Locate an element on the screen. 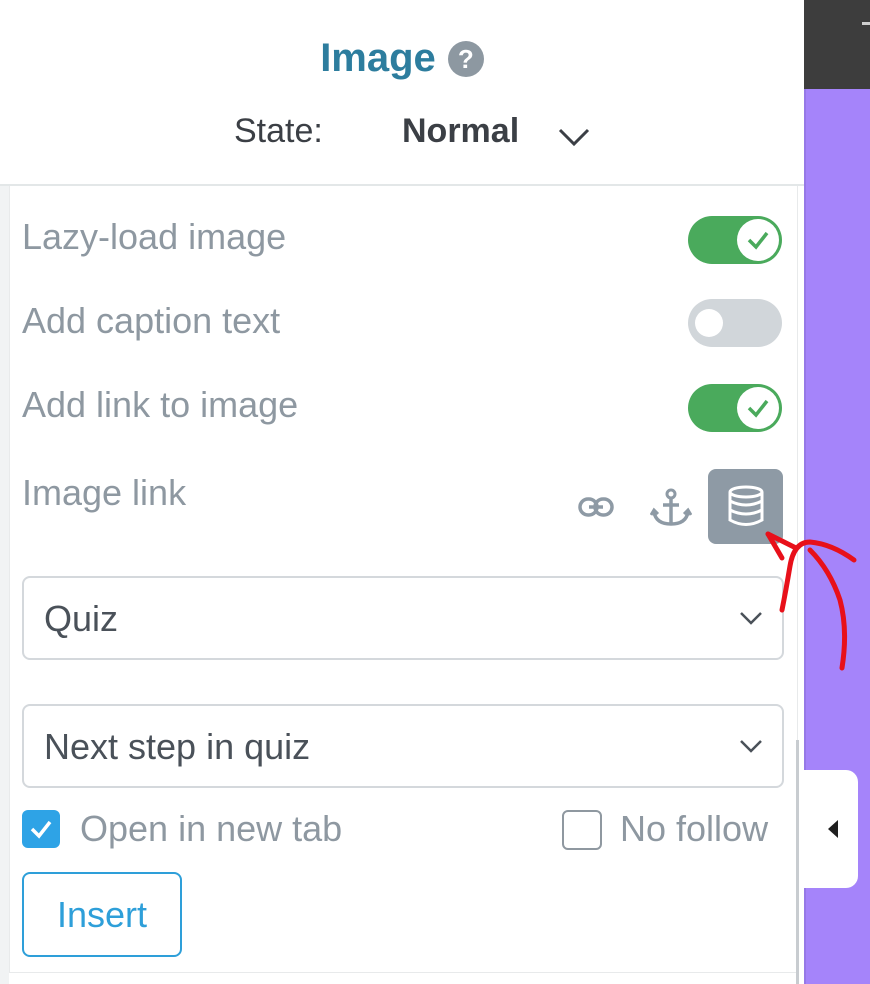 This screenshot has width=870, height=984. open-new-tab-label: Open in new tab is located at coordinates (211, 829).